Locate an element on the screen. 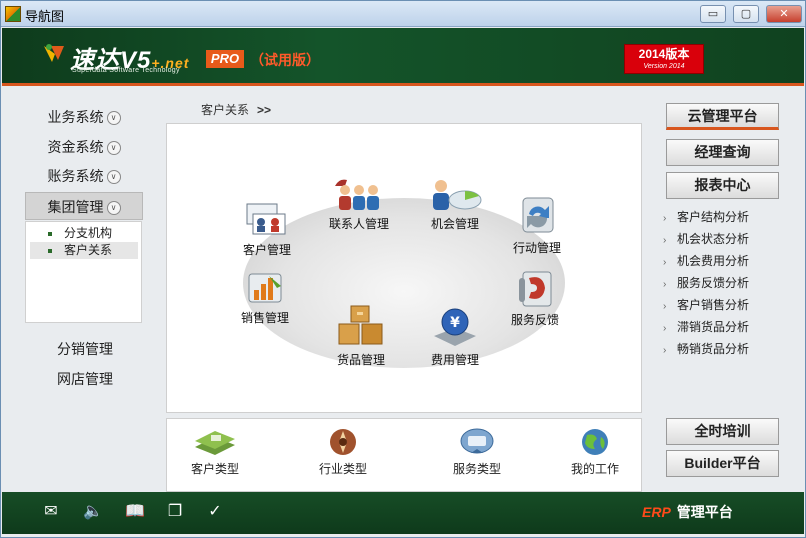  boxes-icon is located at coordinates (360, 325).